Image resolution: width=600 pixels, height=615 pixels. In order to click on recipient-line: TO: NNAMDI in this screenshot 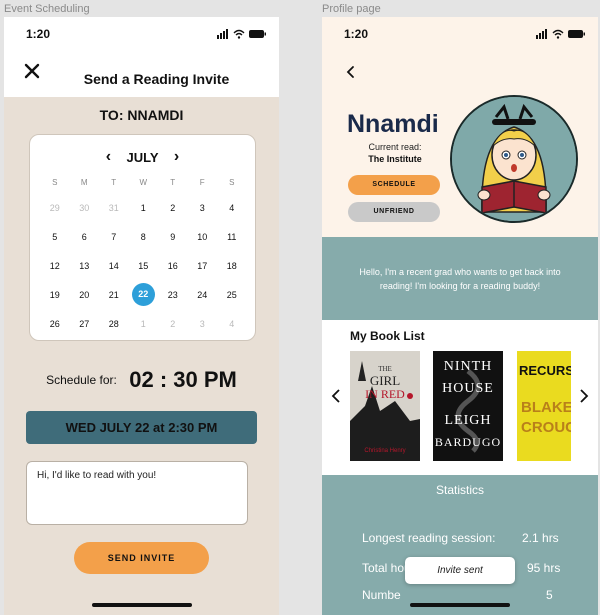, I will do `click(141, 115)`.